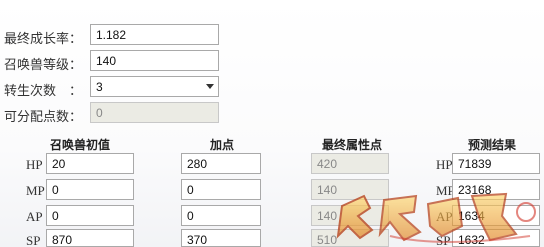  I want to click on initial-ap-input: 0, so click(90, 215).